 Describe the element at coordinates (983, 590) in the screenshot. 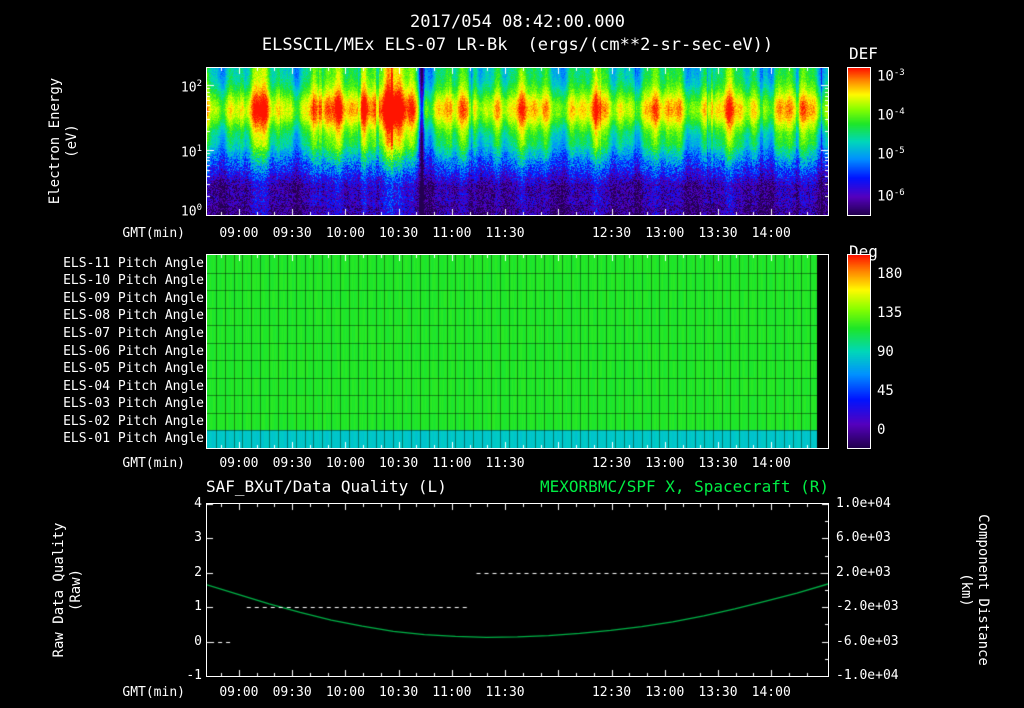

I see `component-distance-axis-label-line1: Component Distance` at that location.